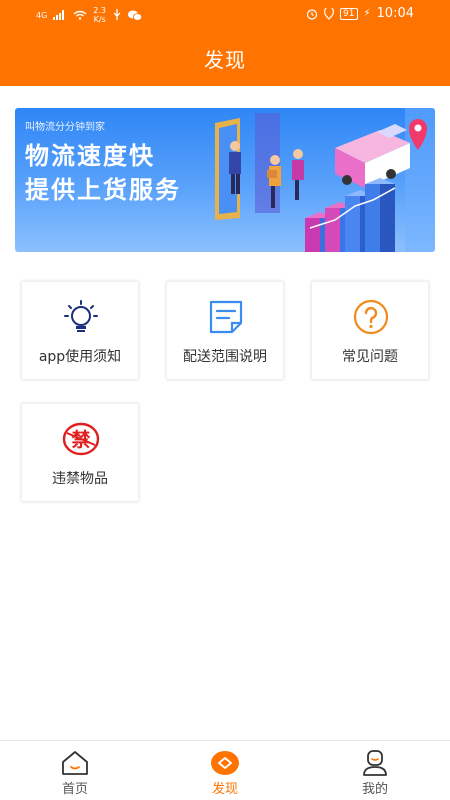  Describe the element at coordinates (80, 15) in the screenshot. I see `wifi-icon` at that location.